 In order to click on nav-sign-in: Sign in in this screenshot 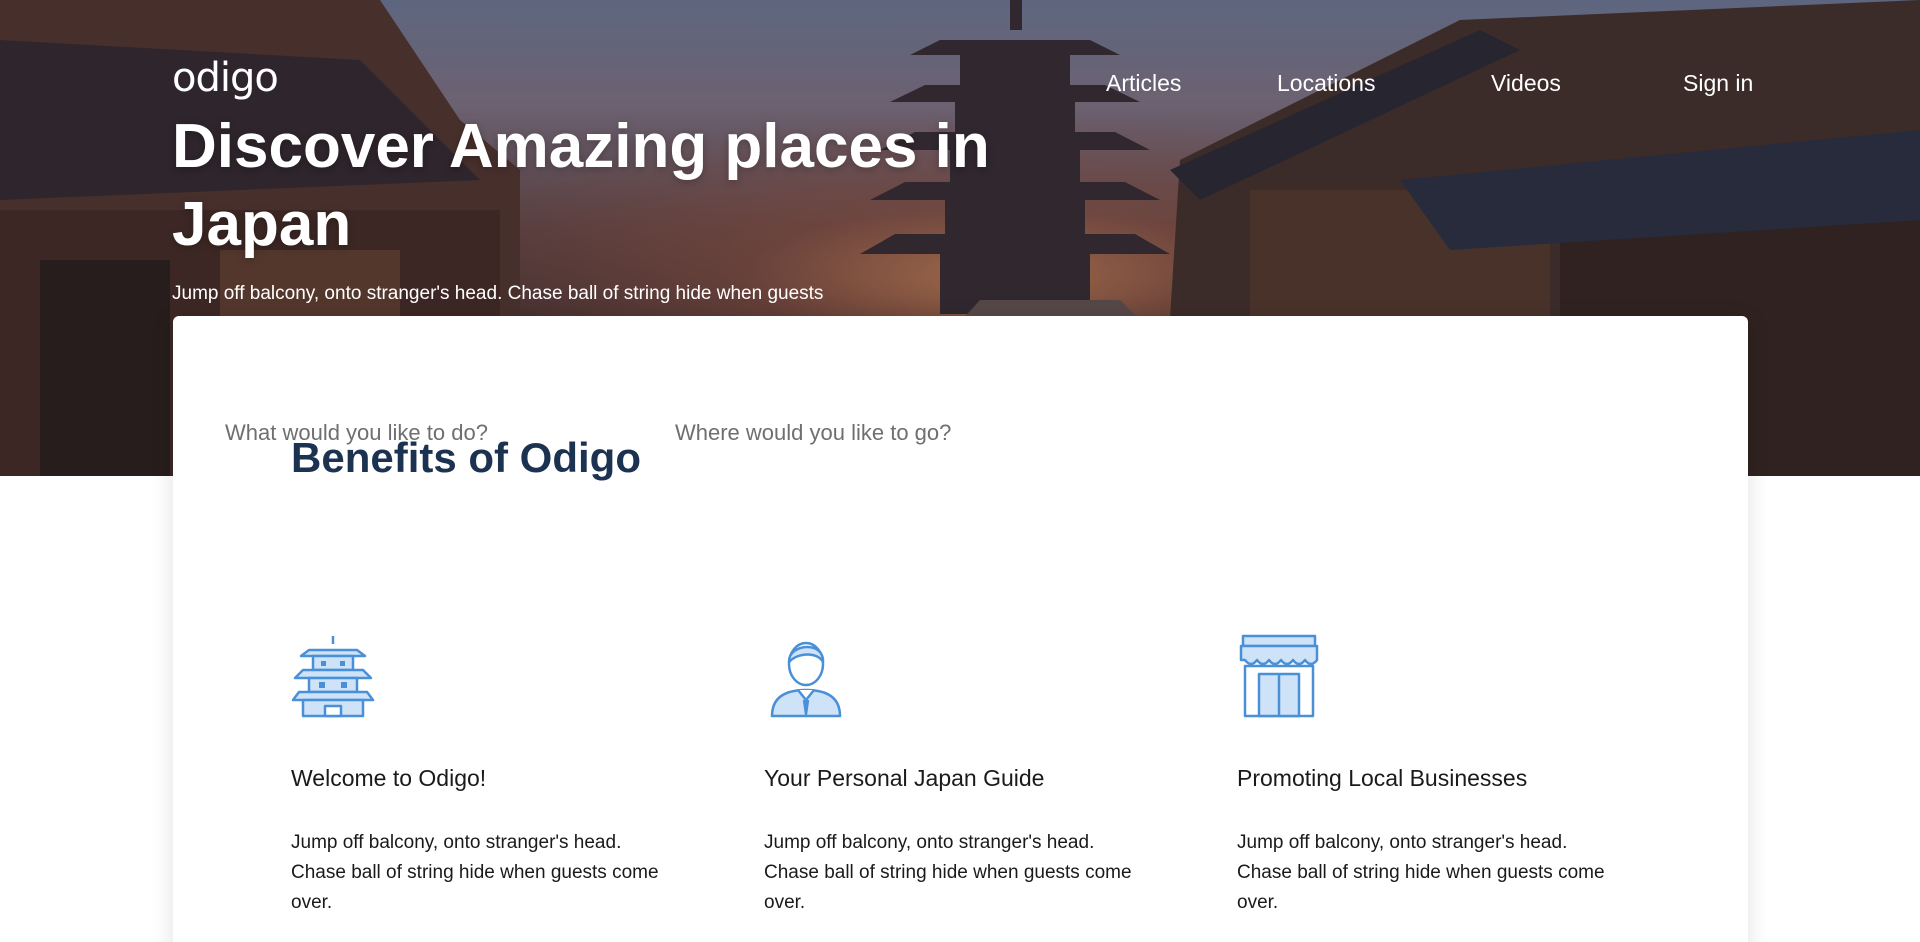, I will do `click(1718, 83)`.